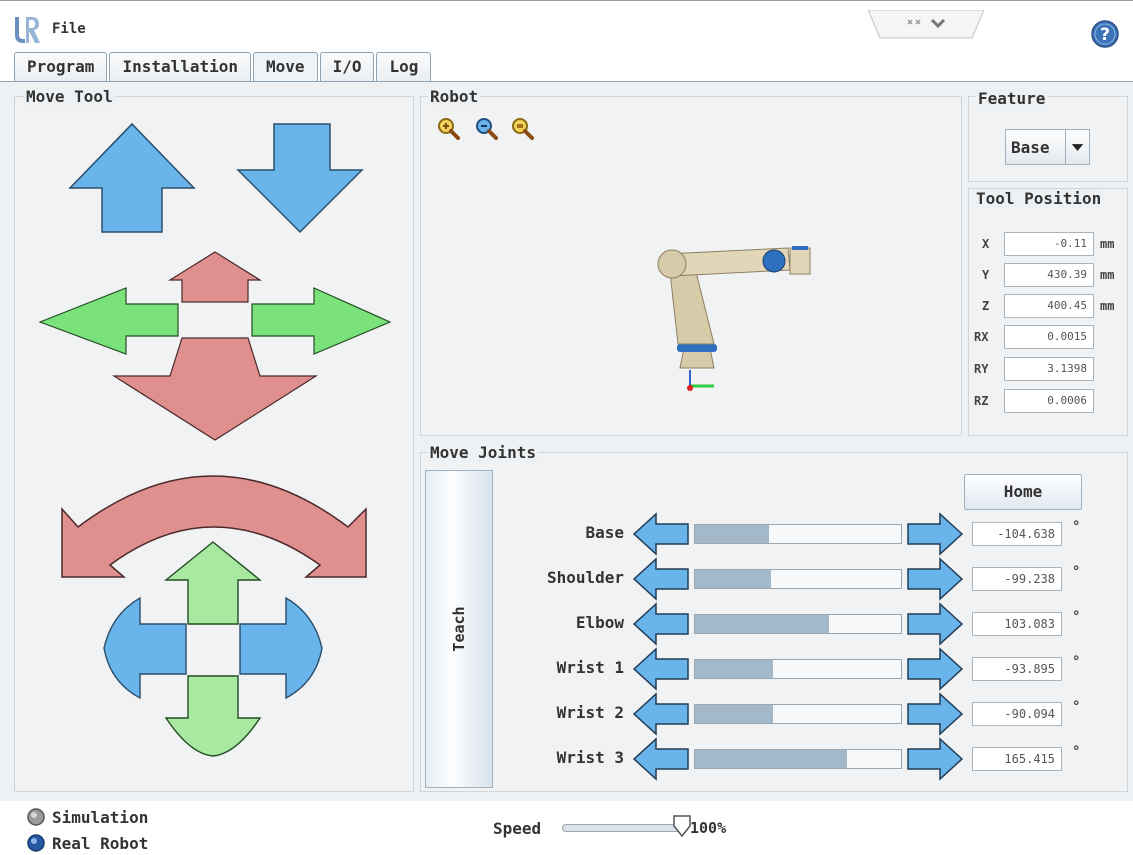 The image size is (1133, 855). I want to click on joint-slider-shoulder, so click(798, 579).